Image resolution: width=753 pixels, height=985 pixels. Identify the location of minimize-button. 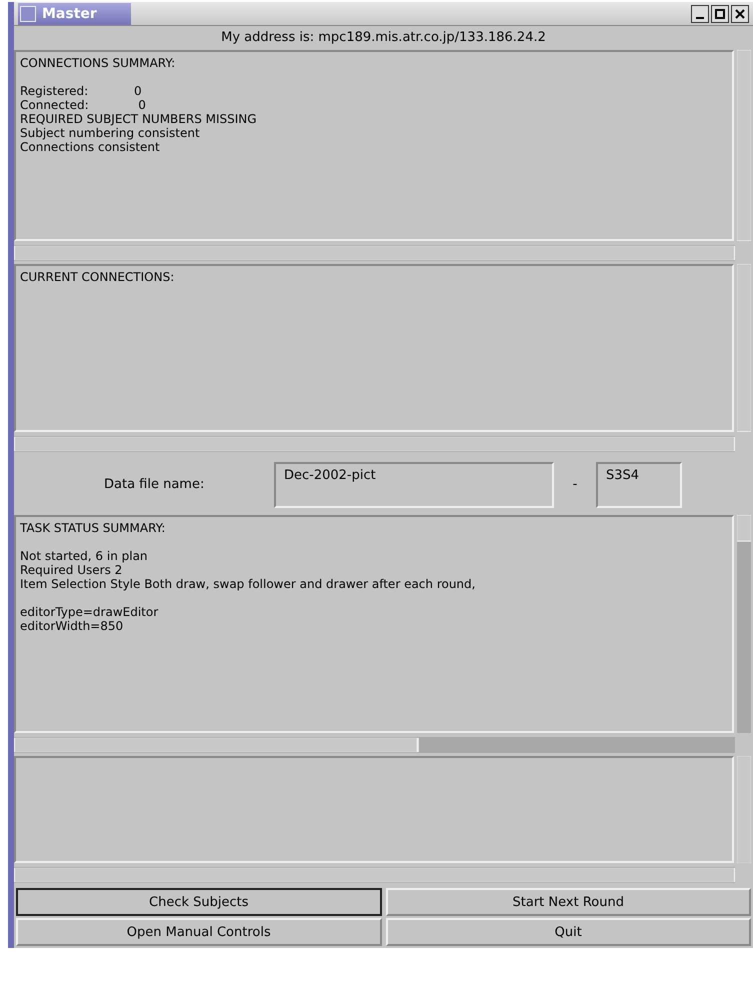
(700, 13).